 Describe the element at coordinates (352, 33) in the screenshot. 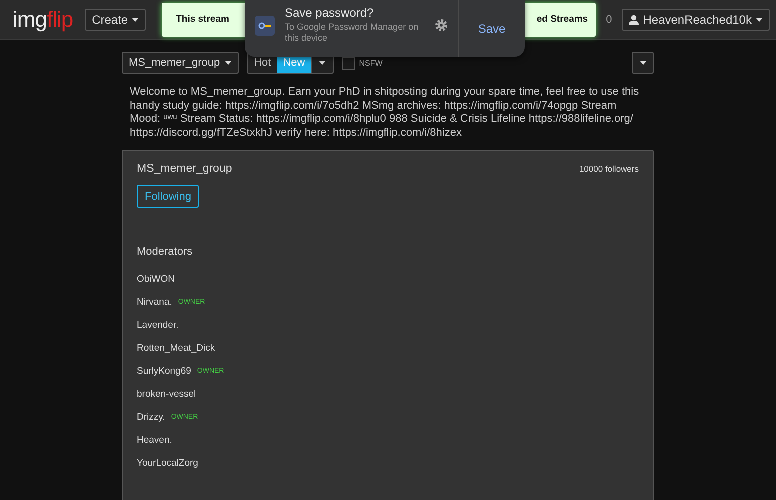

I see `popup-subtitle: To Google Password Manager on this device` at that location.